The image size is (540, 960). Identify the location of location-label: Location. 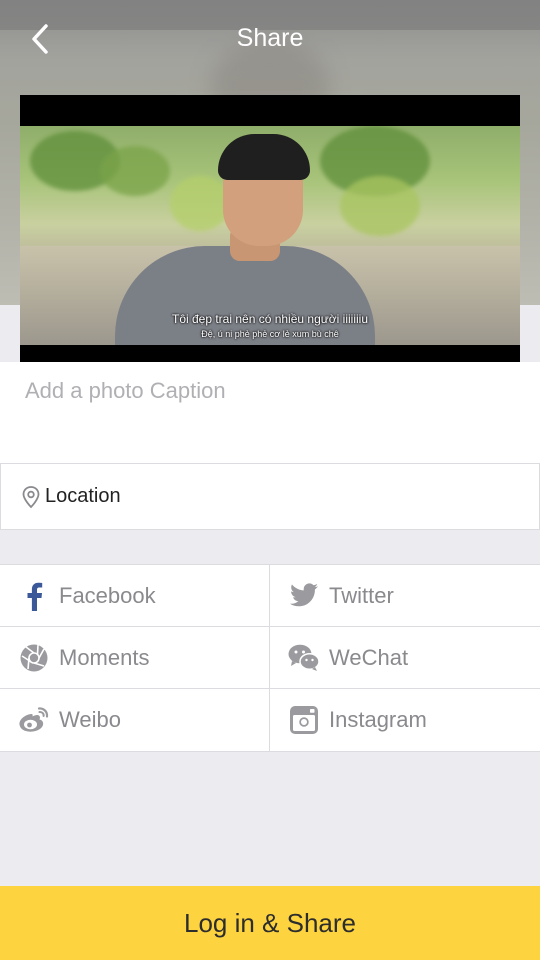
(83, 496).